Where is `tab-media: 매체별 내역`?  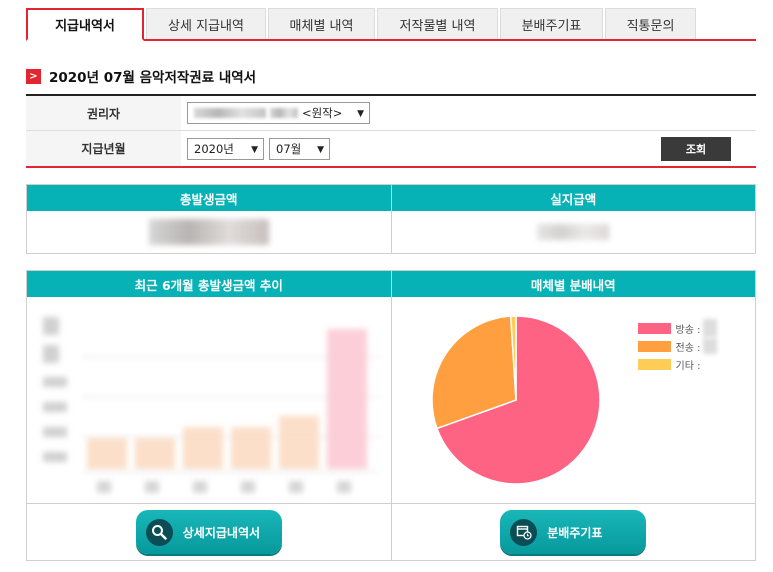
tab-media: 매체별 내역 is located at coordinates (321, 23).